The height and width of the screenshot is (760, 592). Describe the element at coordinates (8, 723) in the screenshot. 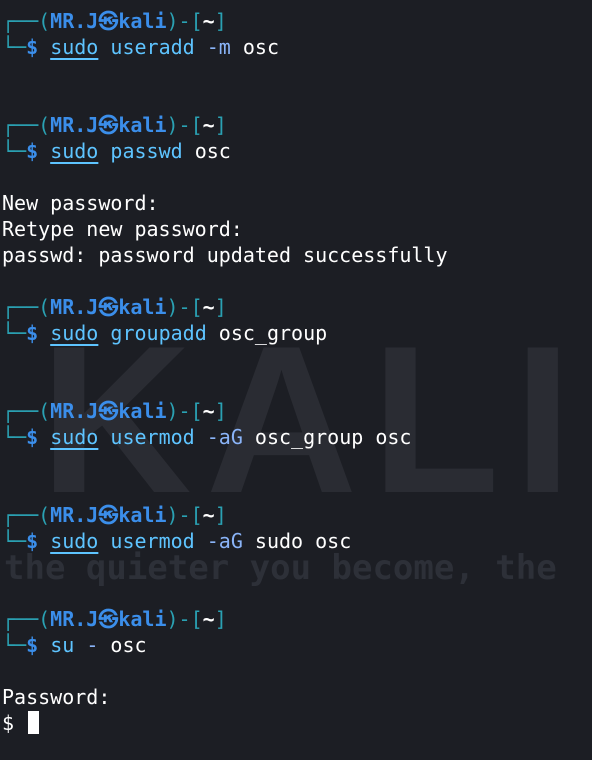

I see `shell-prompt: $` at that location.